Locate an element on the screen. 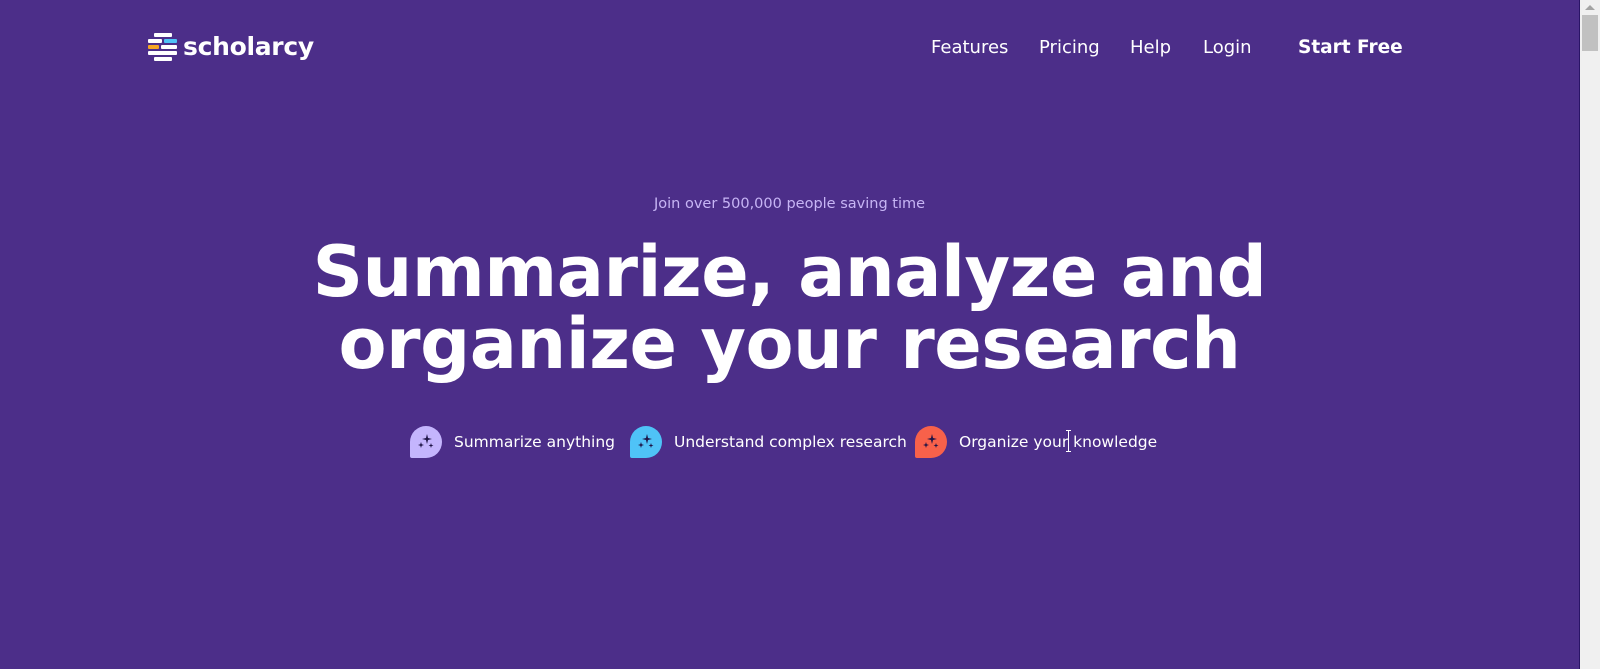  logo-link: scholarcy is located at coordinates (231, 47).